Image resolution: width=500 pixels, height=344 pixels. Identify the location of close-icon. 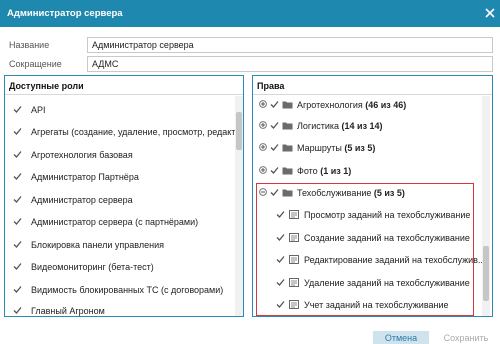
(490, 13).